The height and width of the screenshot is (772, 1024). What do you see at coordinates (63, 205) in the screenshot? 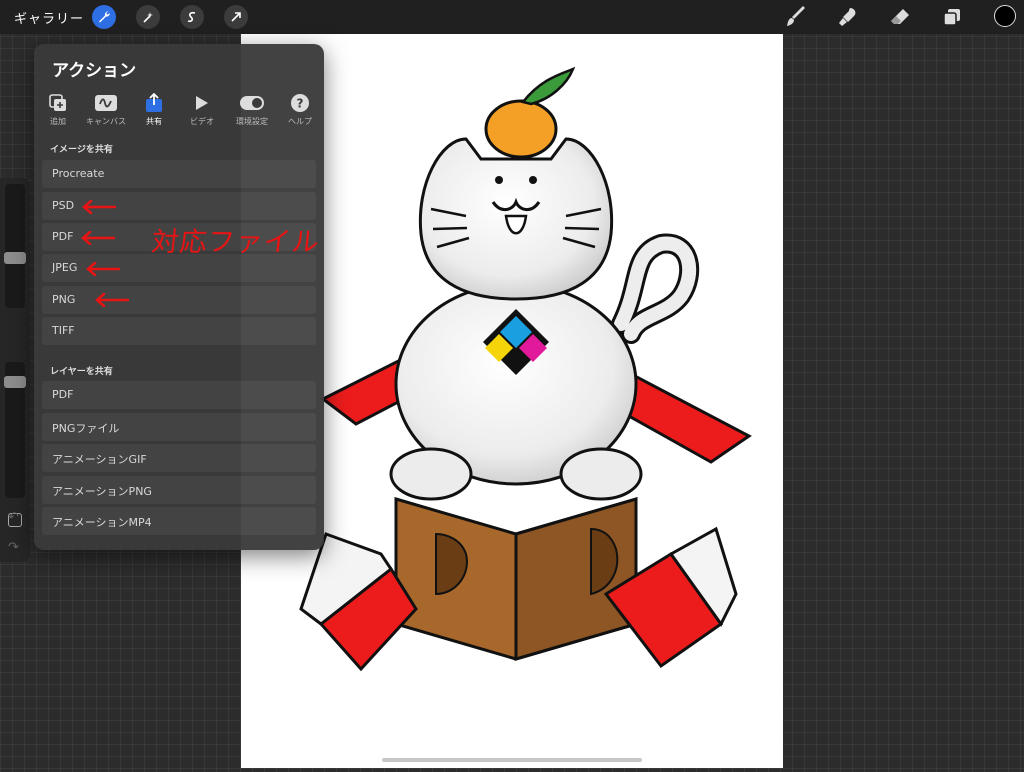
I see `item-label: PSD` at bounding box center [63, 205].